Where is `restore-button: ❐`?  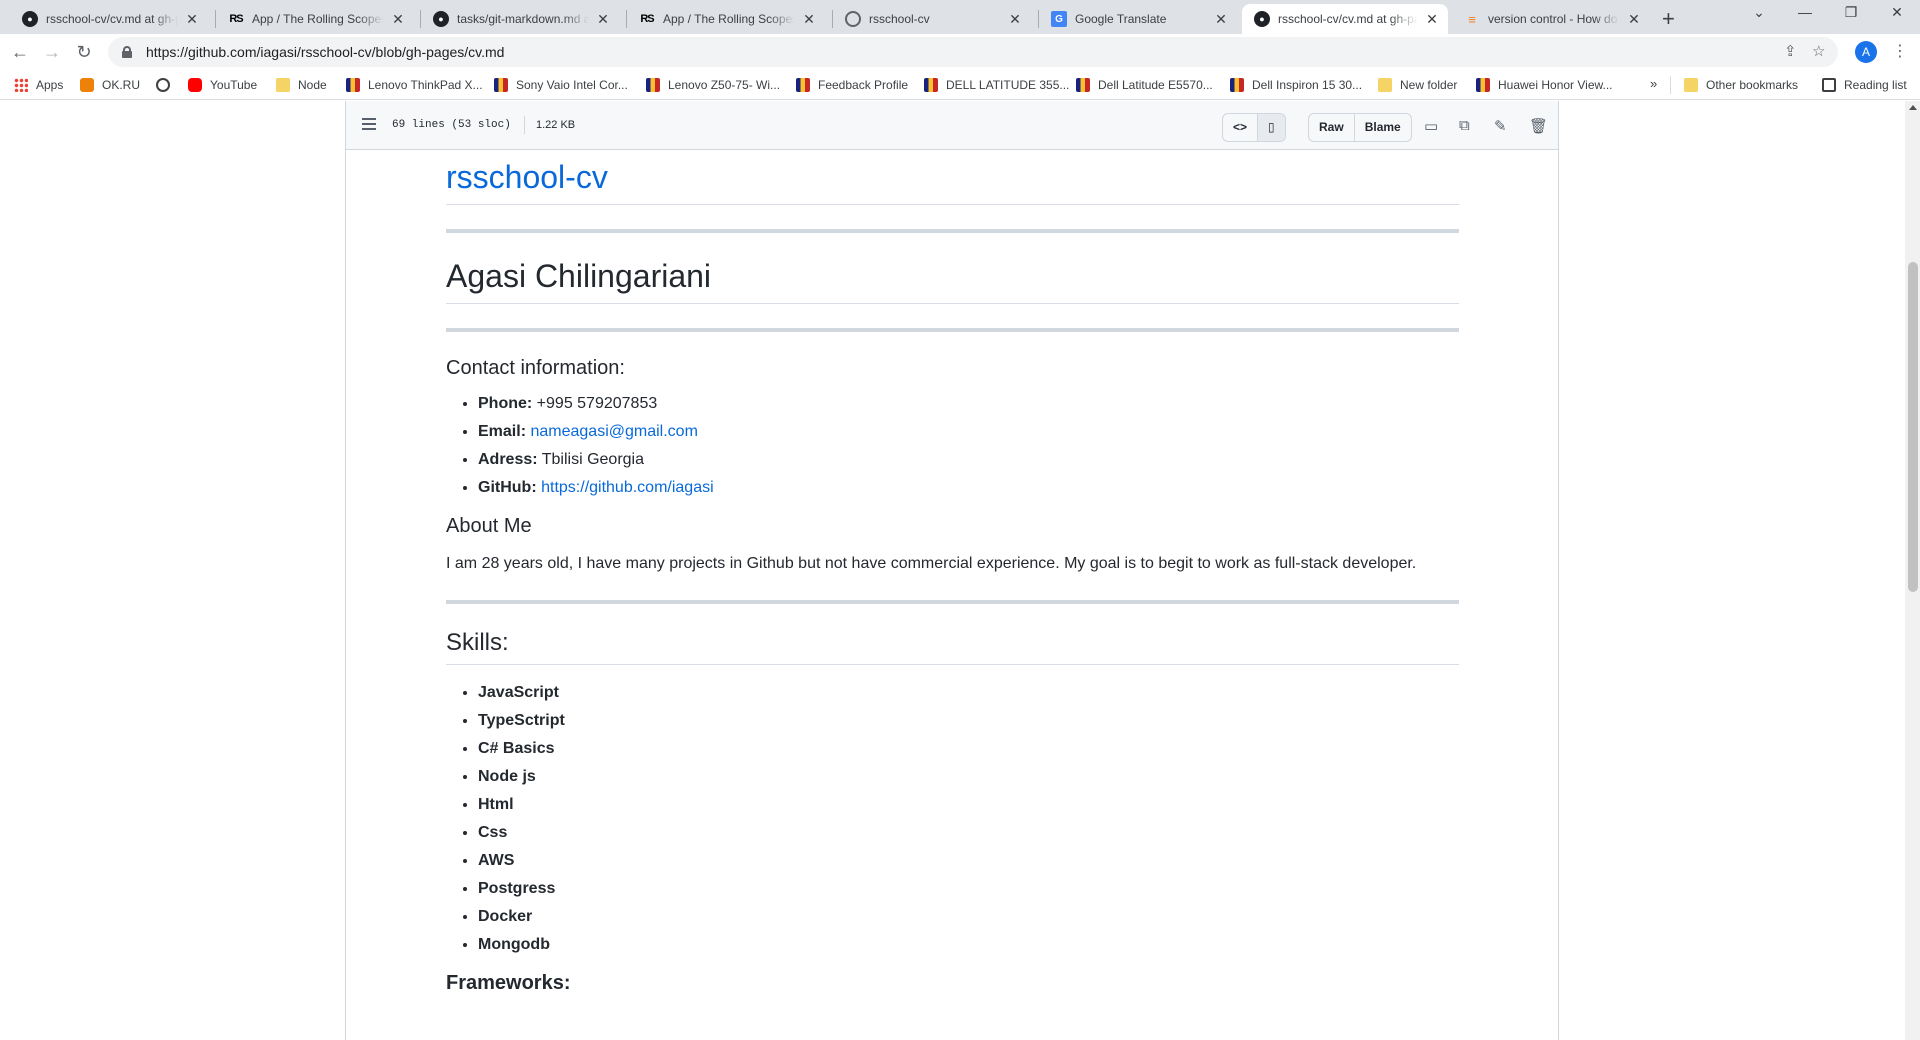 restore-button: ❐ is located at coordinates (1851, 12).